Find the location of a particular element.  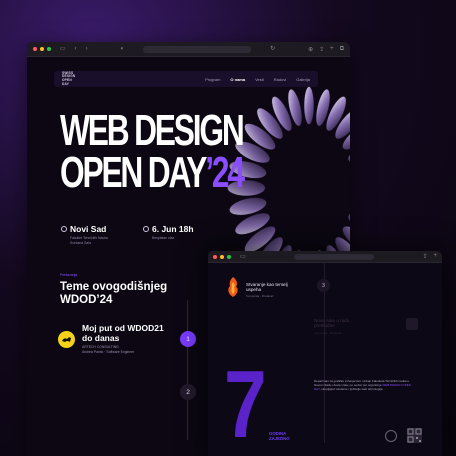

section-eyebrow: Predavanja is located at coordinates (69, 275).